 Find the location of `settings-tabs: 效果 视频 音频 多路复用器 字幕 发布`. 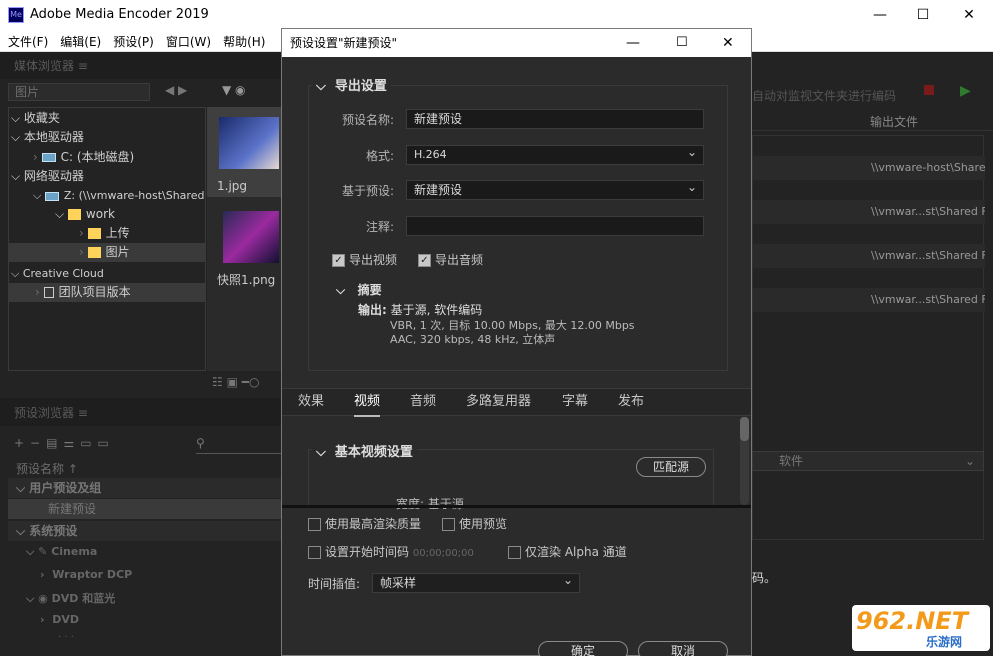

settings-tabs: 效果 视频 音频 多路复用器 字幕 发布 is located at coordinates (516, 402).